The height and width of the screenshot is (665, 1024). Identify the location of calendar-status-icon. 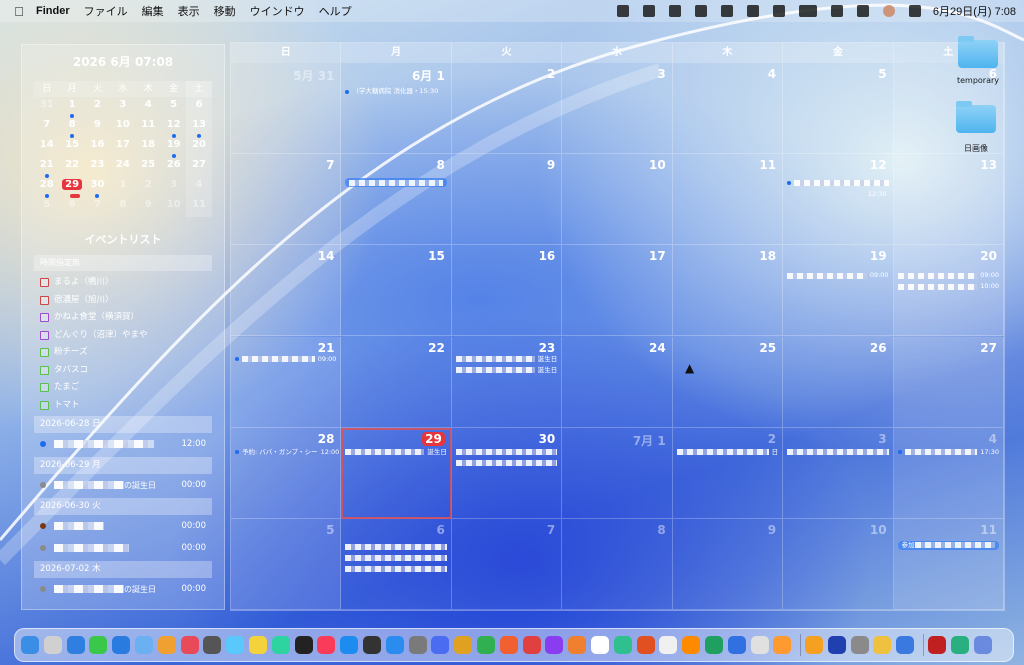
(622, 11).